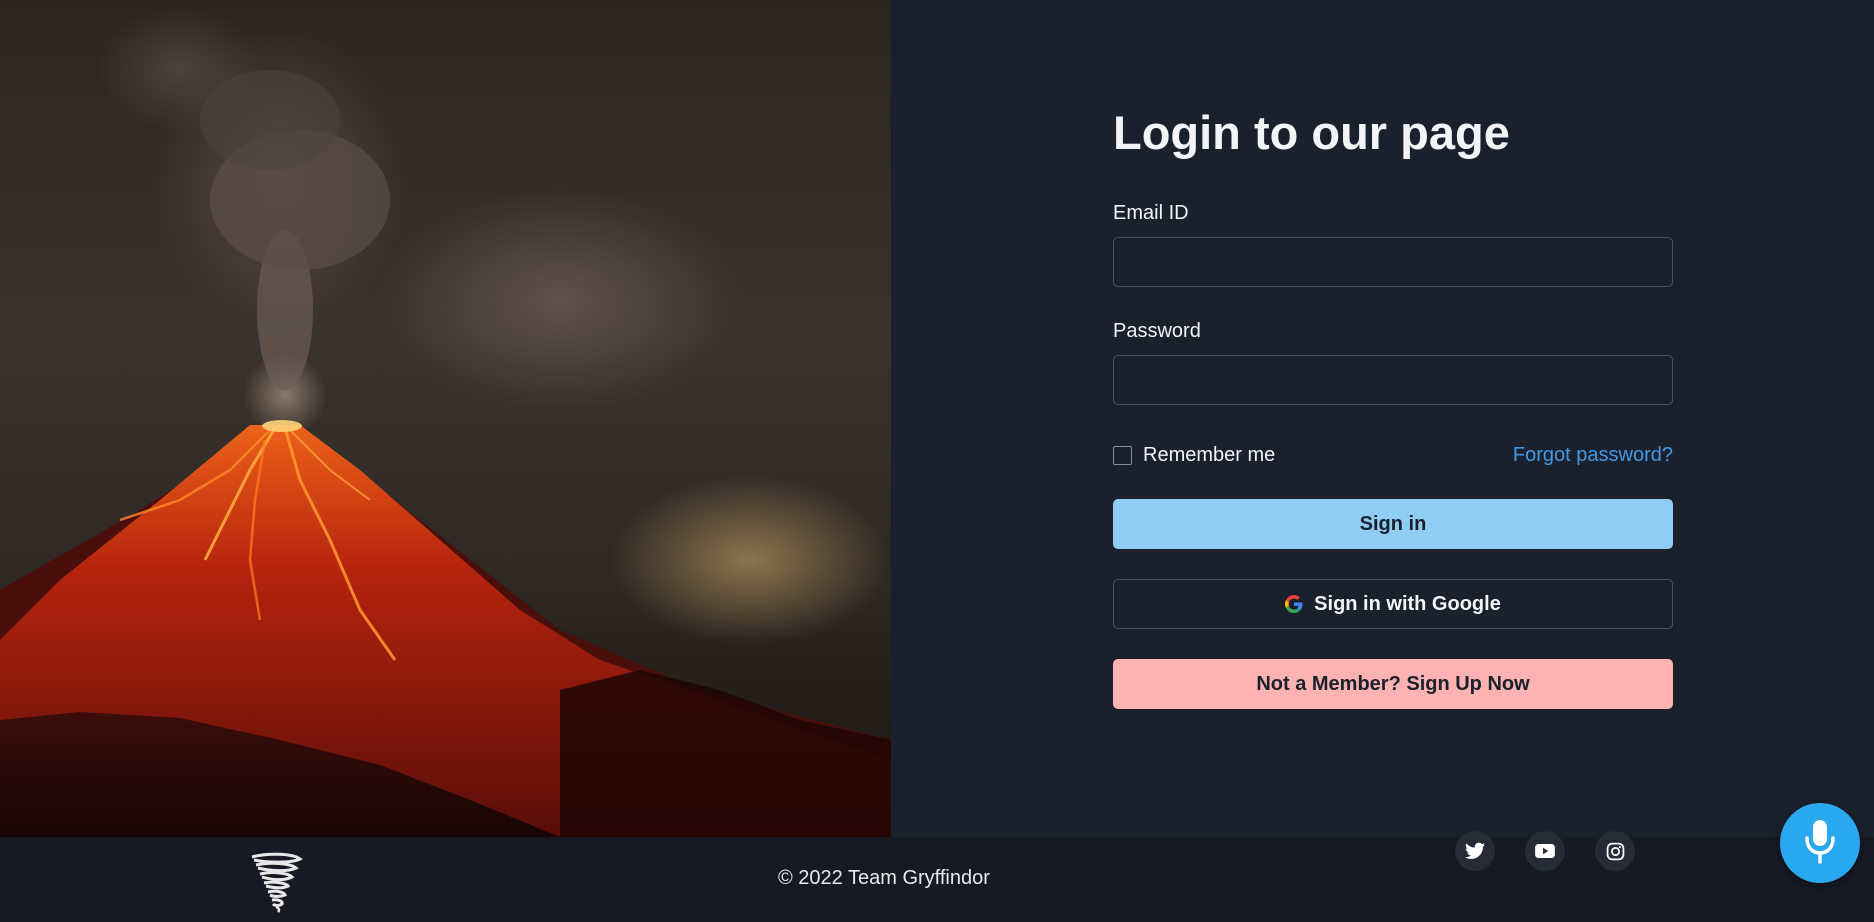 Image resolution: width=1874 pixels, height=922 pixels. I want to click on remember-me: Remember me, so click(1194, 455).